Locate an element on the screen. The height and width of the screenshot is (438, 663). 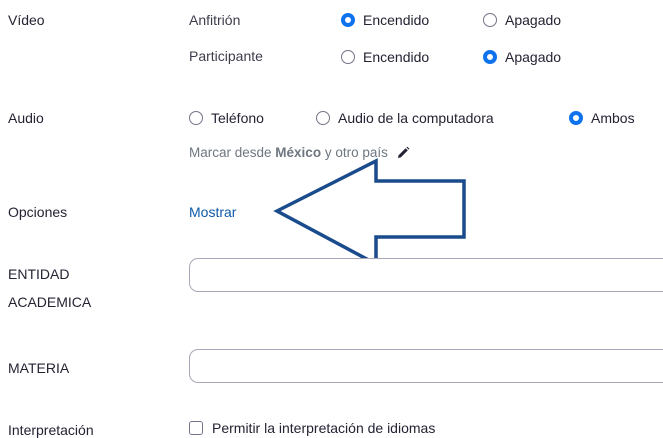
video-host-on-radio: Encendido is located at coordinates (385, 20).